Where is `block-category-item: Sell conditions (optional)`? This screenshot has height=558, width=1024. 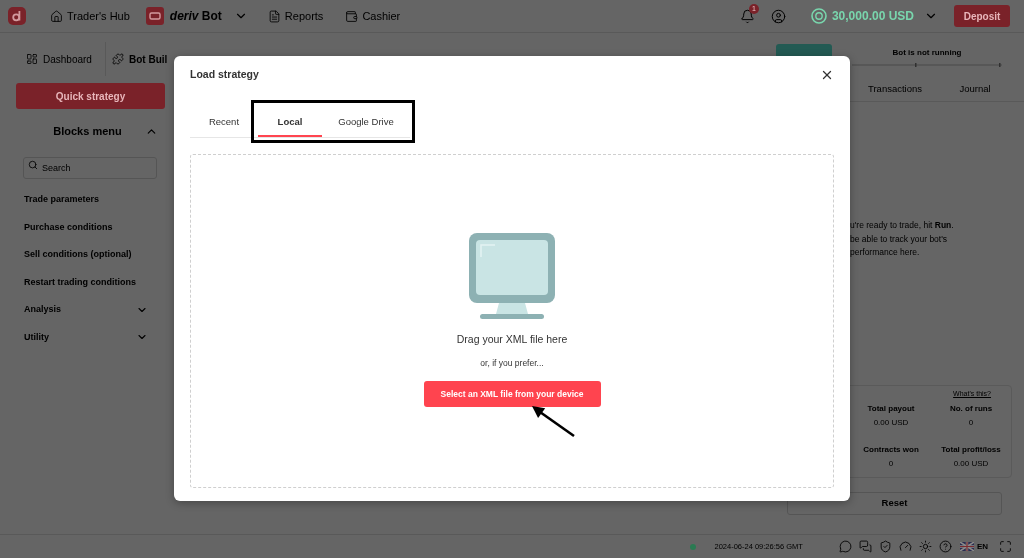 block-category-item: Sell conditions (optional) is located at coordinates (86, 255).